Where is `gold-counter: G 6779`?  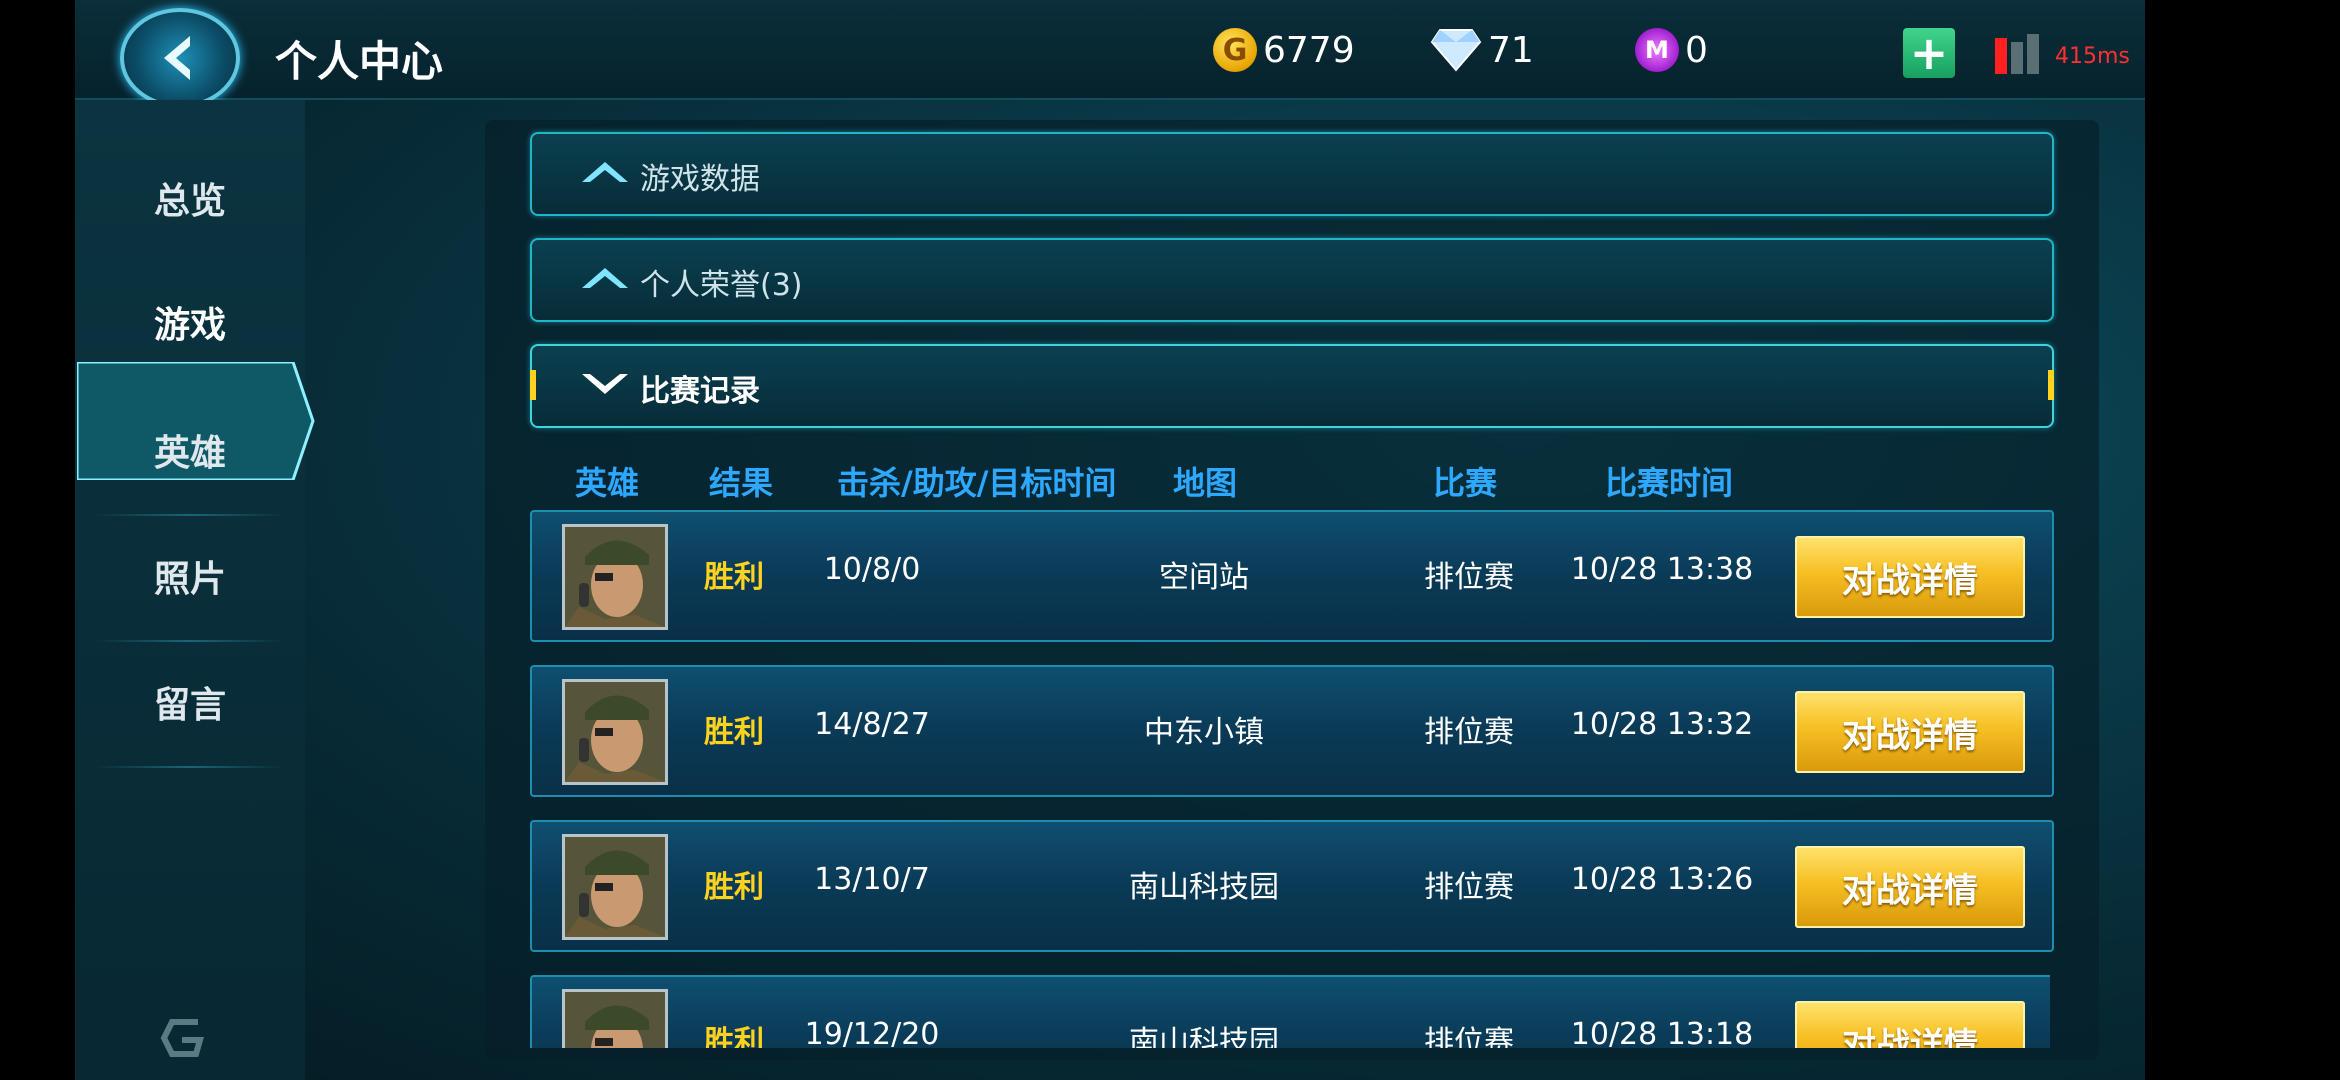 gold-counter: G 6779 is located at coordinates (1284, 50).